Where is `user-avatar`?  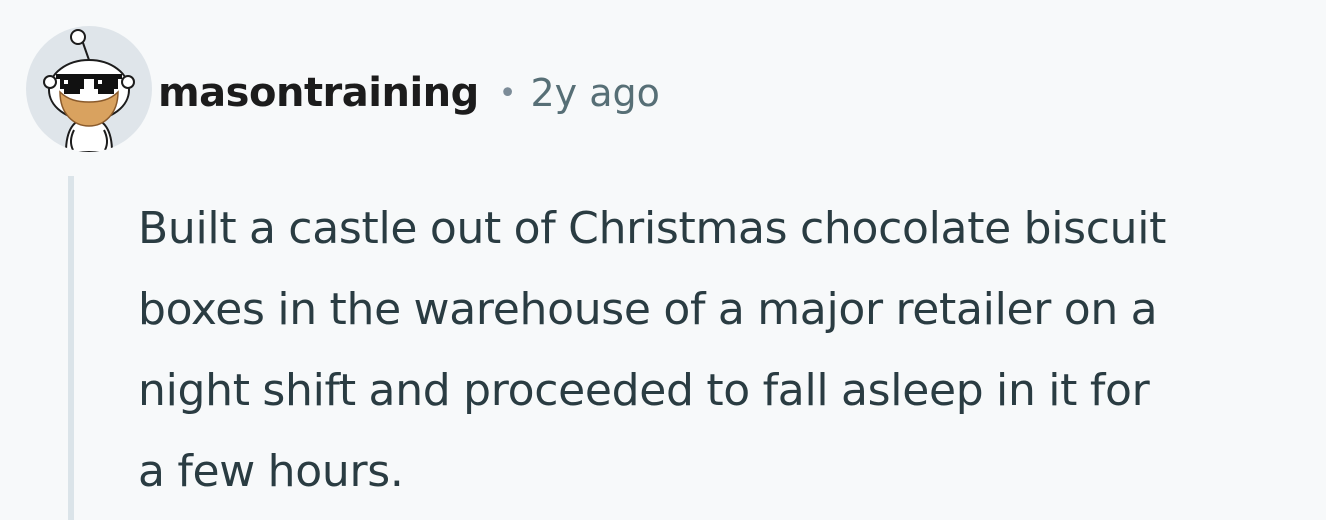 user-avatar is located at coordinates (89, 89).